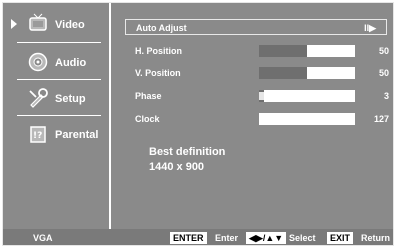  What do you see at coordinates (381, 119) in the screenshot?
I see `setting-value: 127` at bounding box center [381, 119].